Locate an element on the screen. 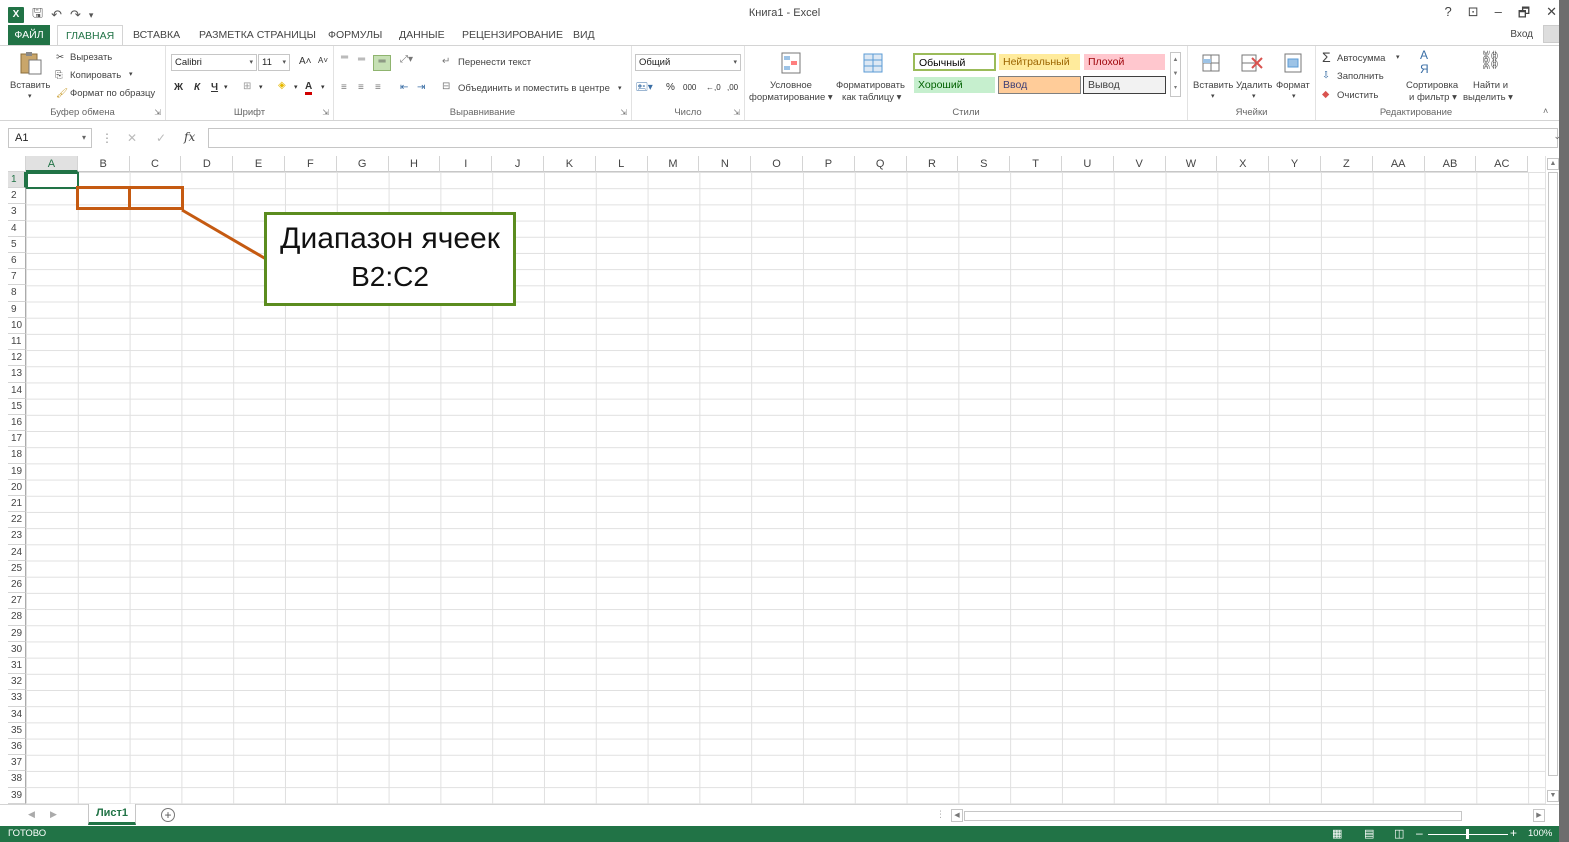  name-box: A1 ▾ is located at coordinates (50, 138).